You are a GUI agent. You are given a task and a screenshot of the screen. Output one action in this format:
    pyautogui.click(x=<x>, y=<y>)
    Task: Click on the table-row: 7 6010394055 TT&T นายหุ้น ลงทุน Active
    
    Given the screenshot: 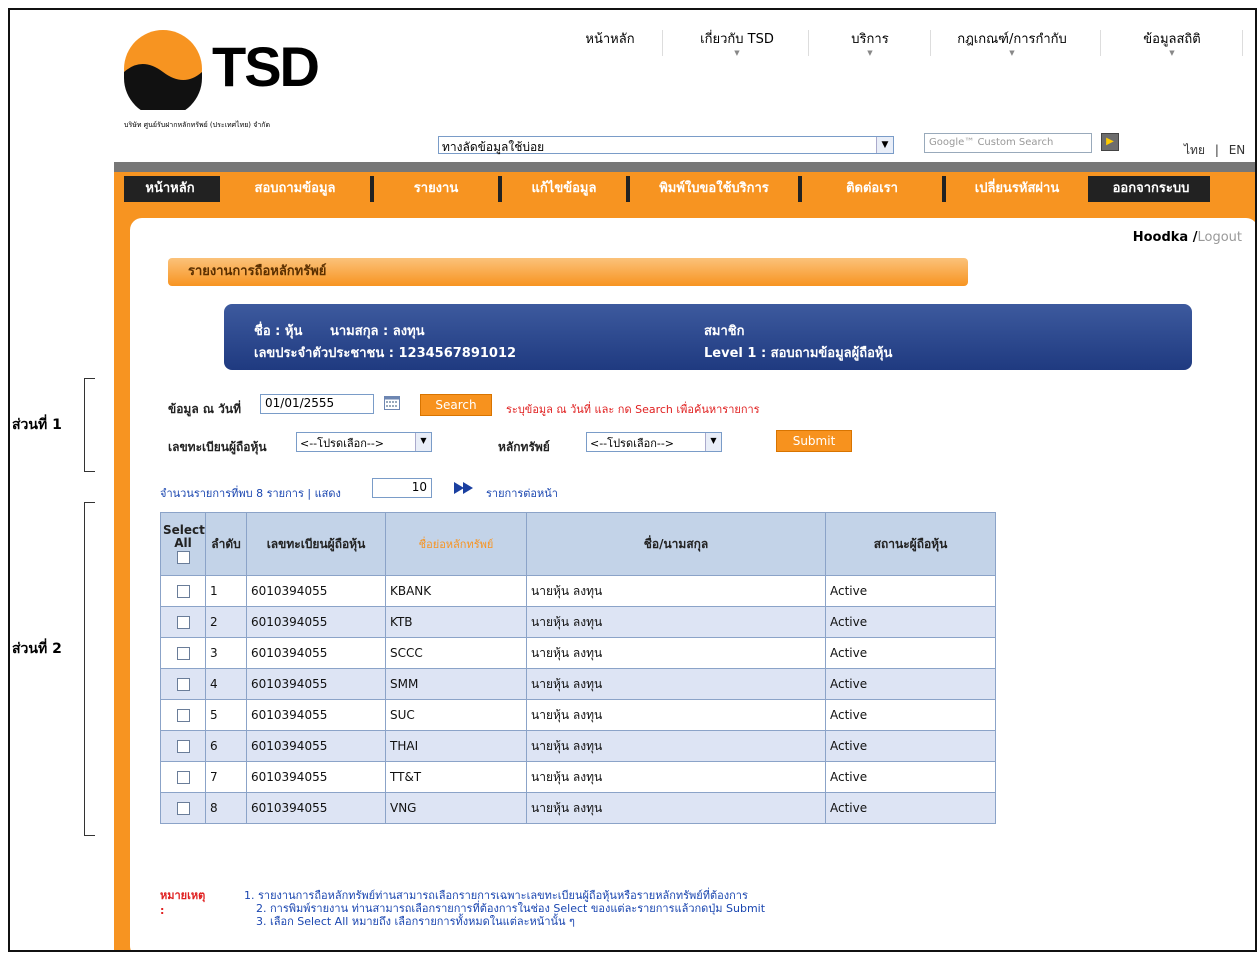 What is the action you would take?
    pyautogui.click(x=578, y=777)
    